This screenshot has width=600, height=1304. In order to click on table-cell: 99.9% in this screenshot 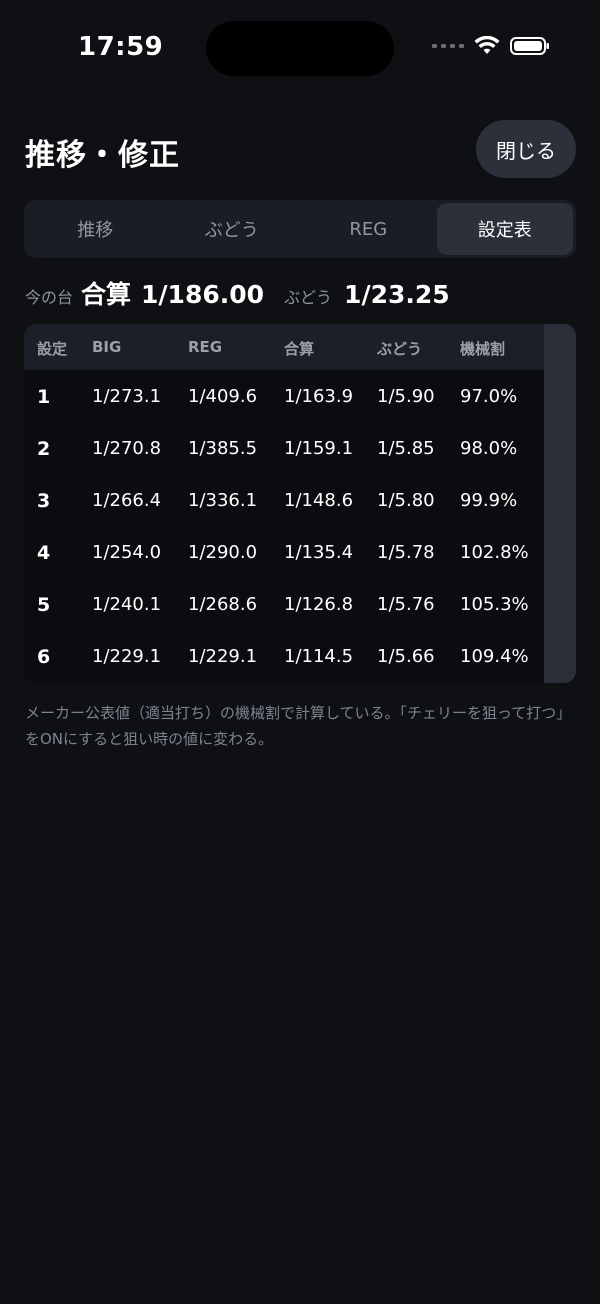, I will do `click(489, 500)`.